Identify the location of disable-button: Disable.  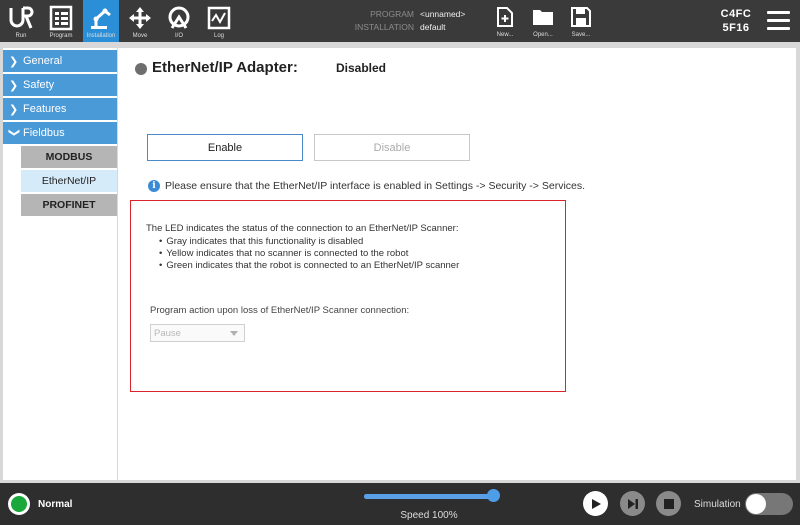
(392, 147).